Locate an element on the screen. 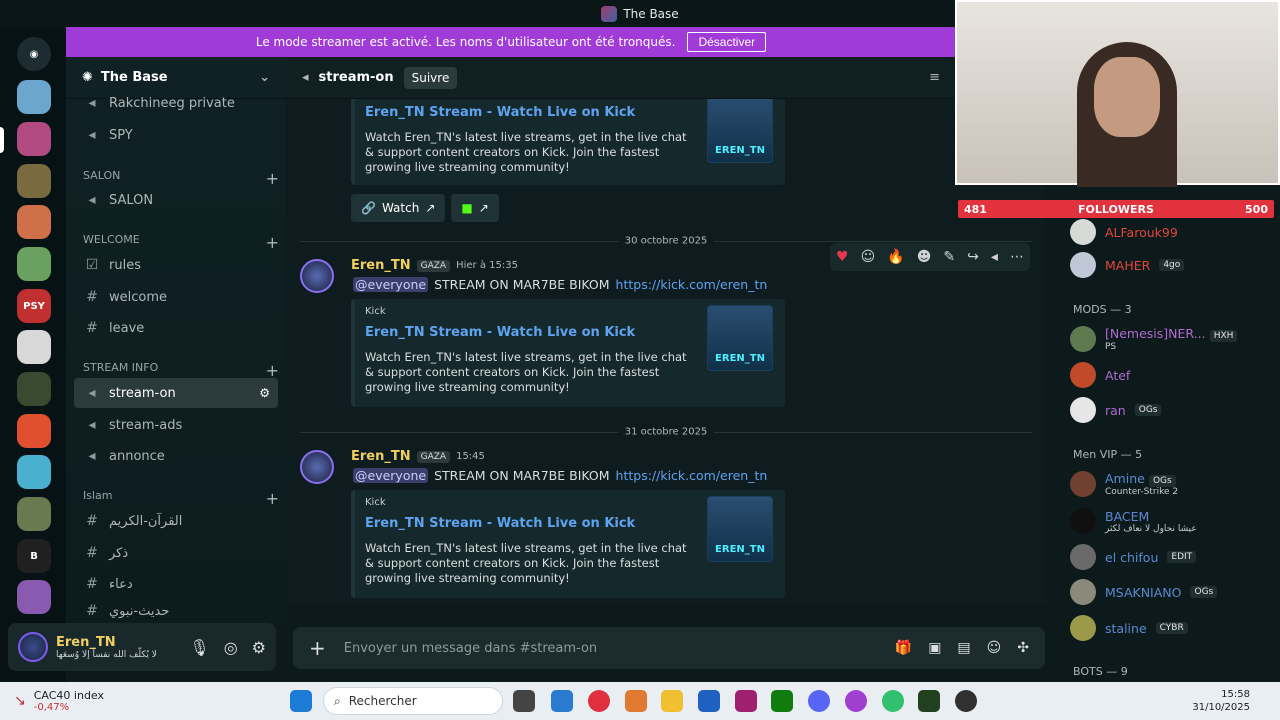 The image size is (1280, 720). obs-icon is located at coordinates (966, 701).